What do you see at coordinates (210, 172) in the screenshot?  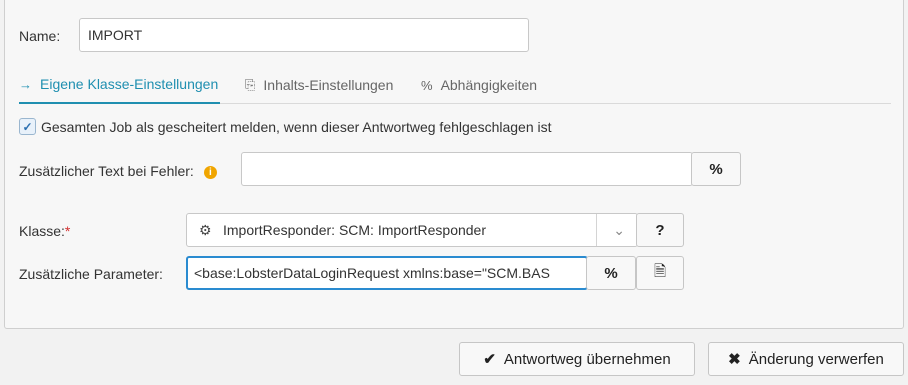 I see `info-icon: i` at bounding box center [210, 172].